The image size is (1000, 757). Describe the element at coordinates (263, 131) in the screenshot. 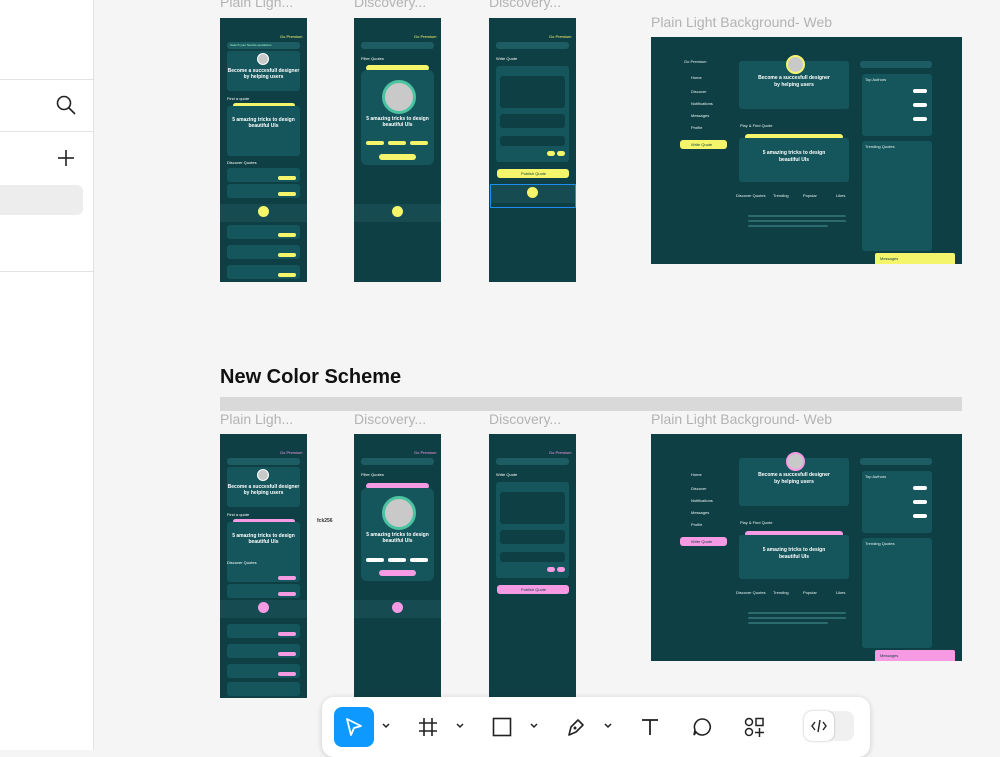

I see `tips-card` at that location.